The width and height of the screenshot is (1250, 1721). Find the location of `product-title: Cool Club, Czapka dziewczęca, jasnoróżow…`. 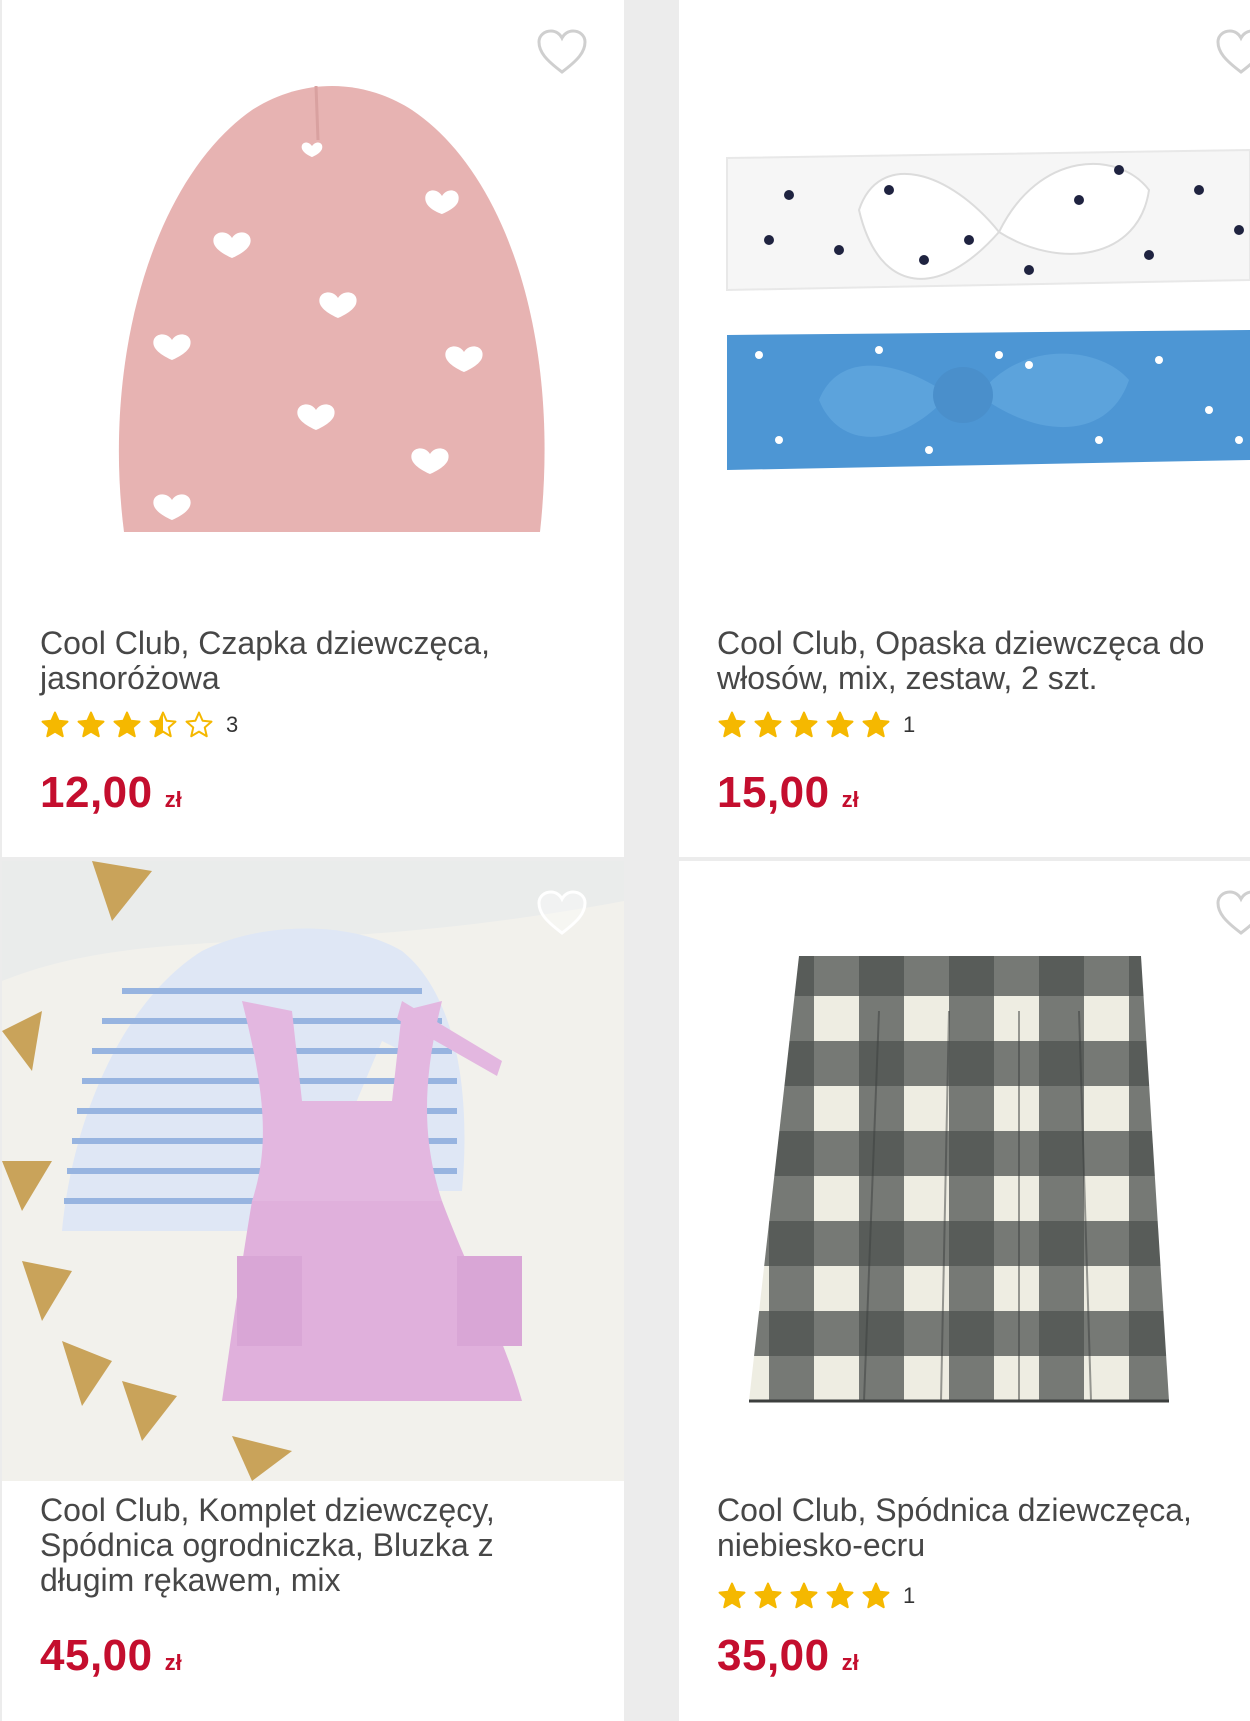

product-title: Cool Club, Czapka dziewczęca, jasnoróżow… is located at coordinates (300, 661).